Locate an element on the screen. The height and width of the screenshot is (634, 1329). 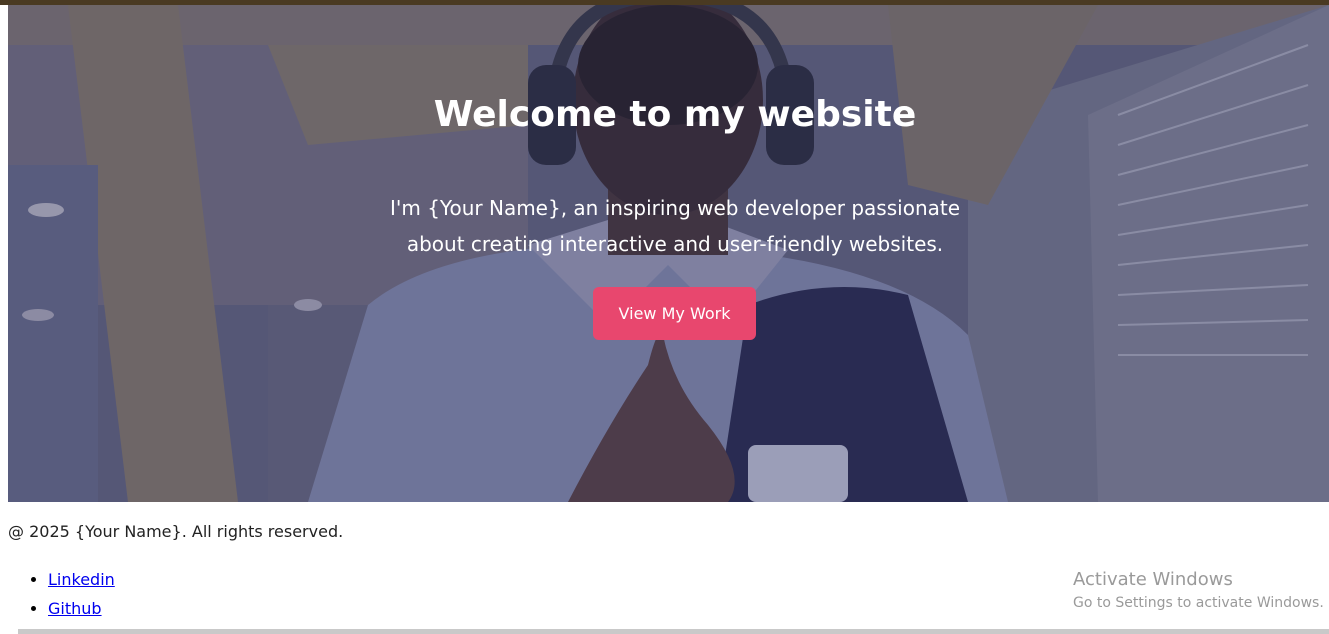
footer-link-list: Linkedin Github is located at coordinates (57, 594).